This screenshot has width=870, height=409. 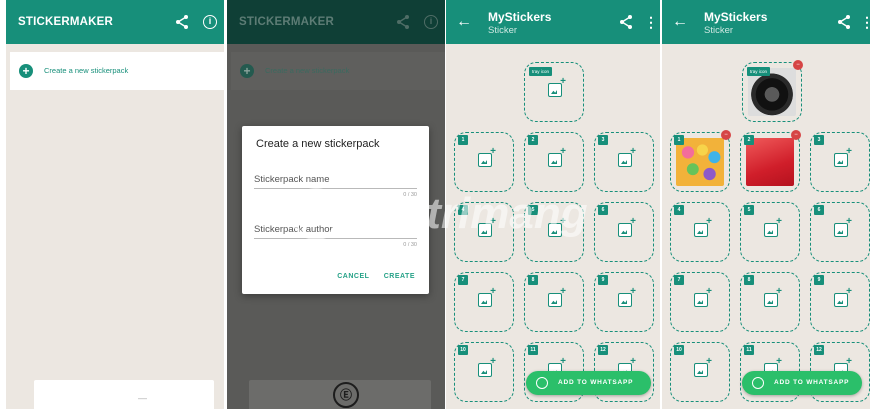 What do you see at coordinates (117, 71) in the screenshot?
I see `create-stickerpack-row: + Create a new stickerpack` at bounding box center [117, 71].